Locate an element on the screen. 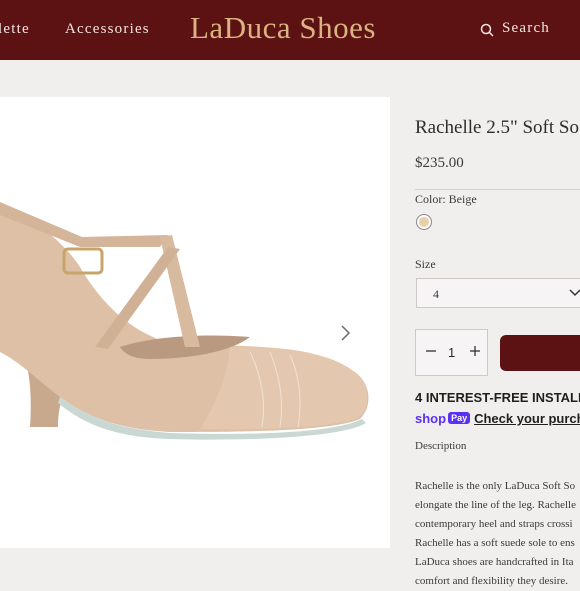  quantity-stepper: 1 is located at coordinates (451, 352).